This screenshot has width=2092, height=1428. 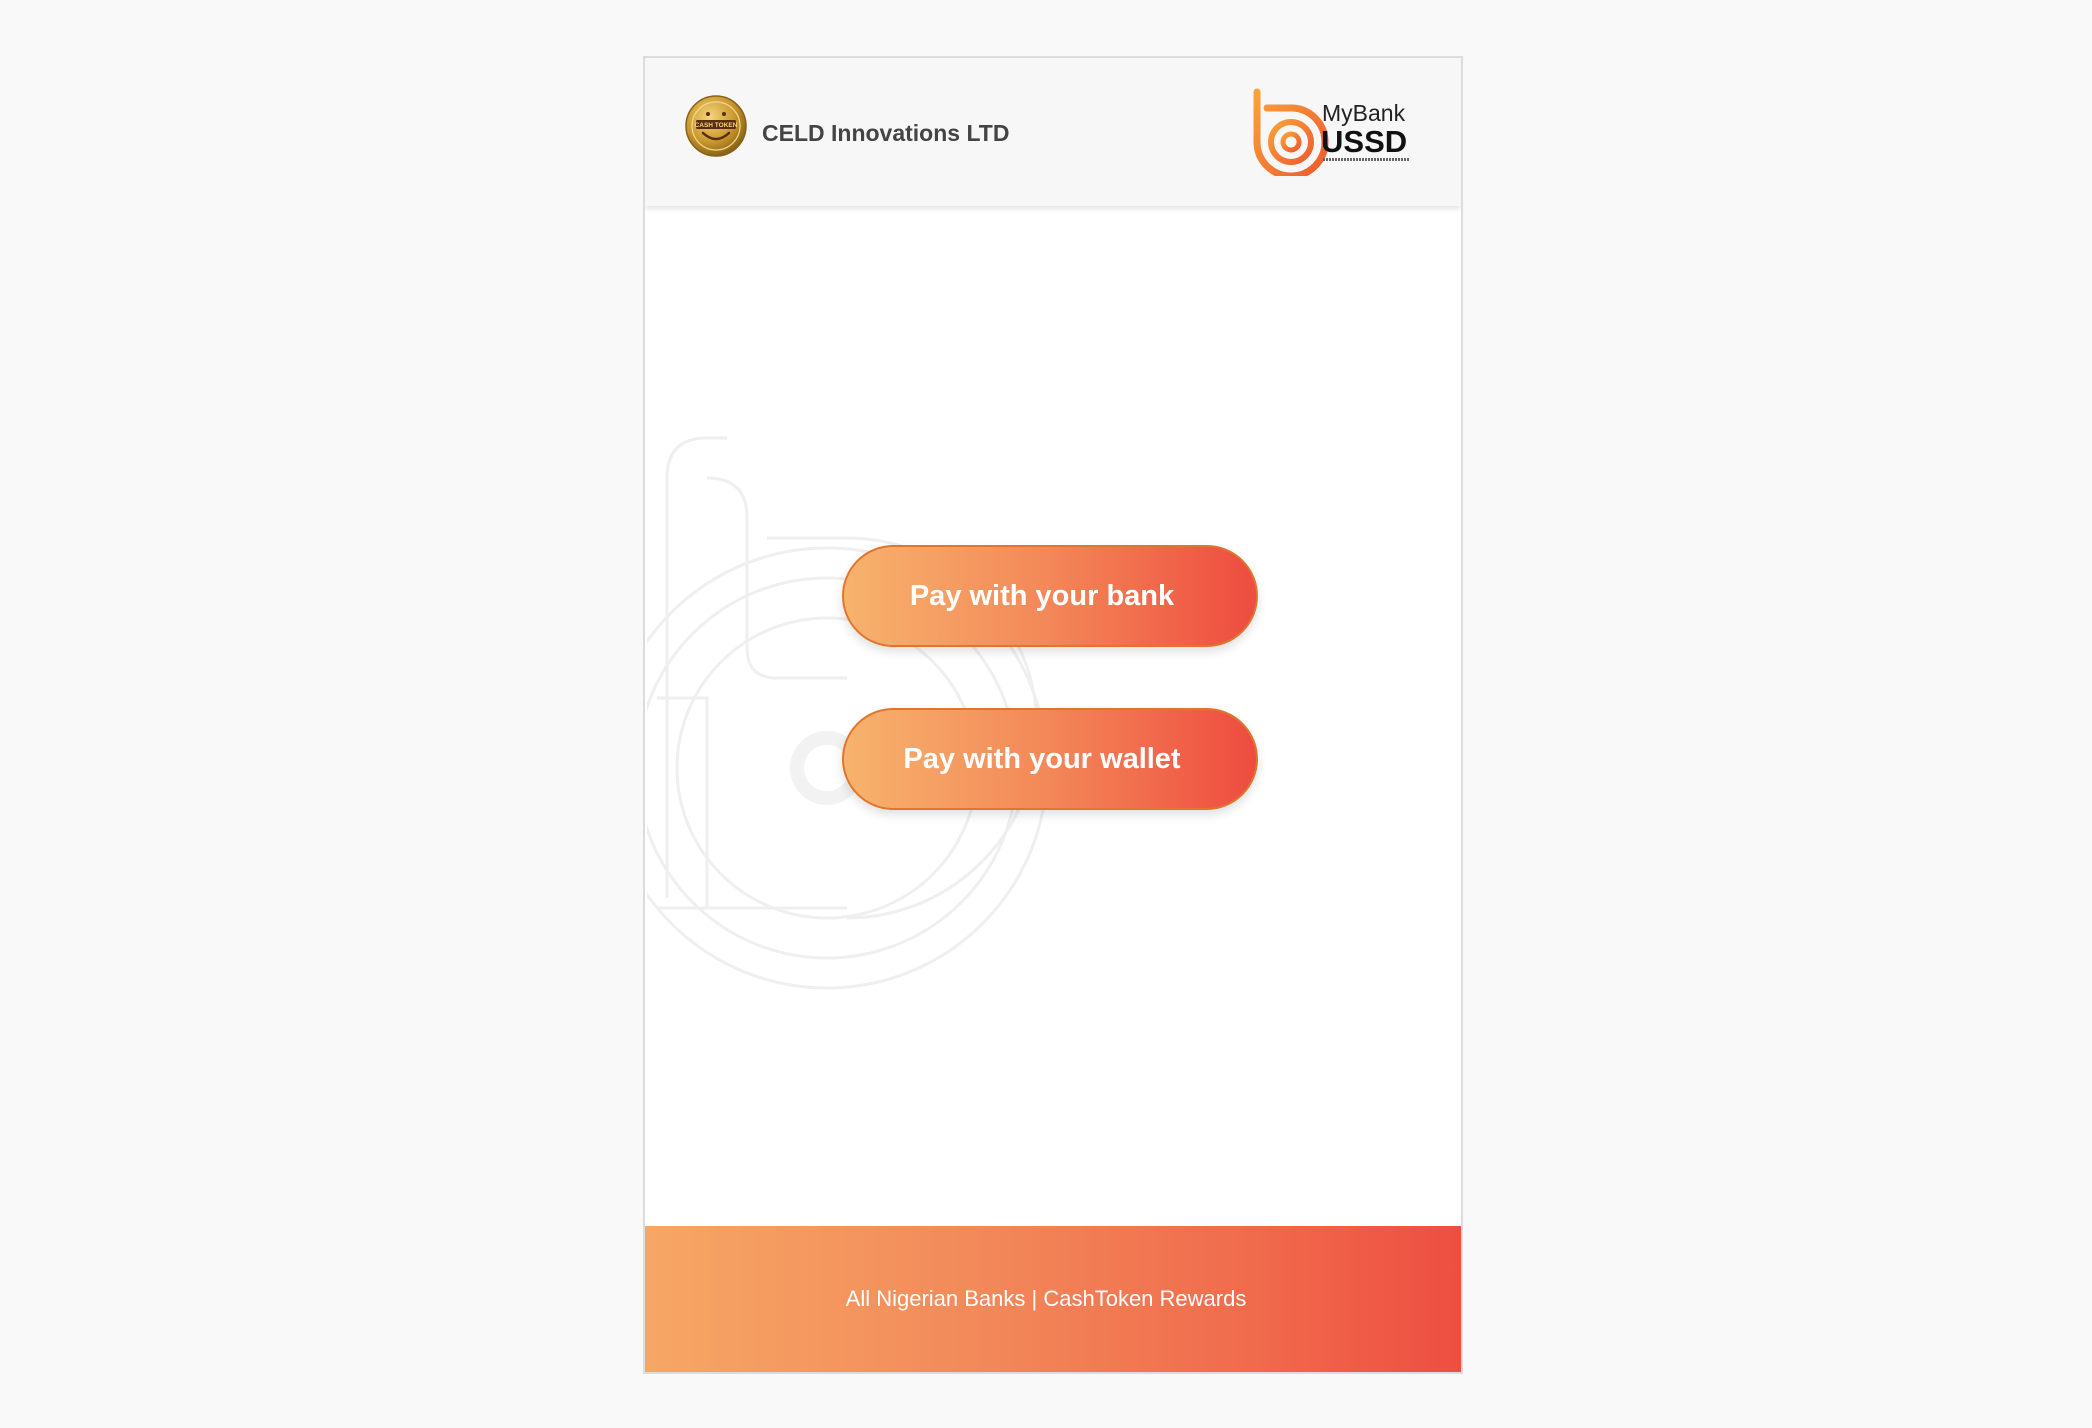 What do you see at coordinates (1364, 113) in the screenshot?
I see `brand-name-mybank: MyBank` at bounding box center [1364, 113].